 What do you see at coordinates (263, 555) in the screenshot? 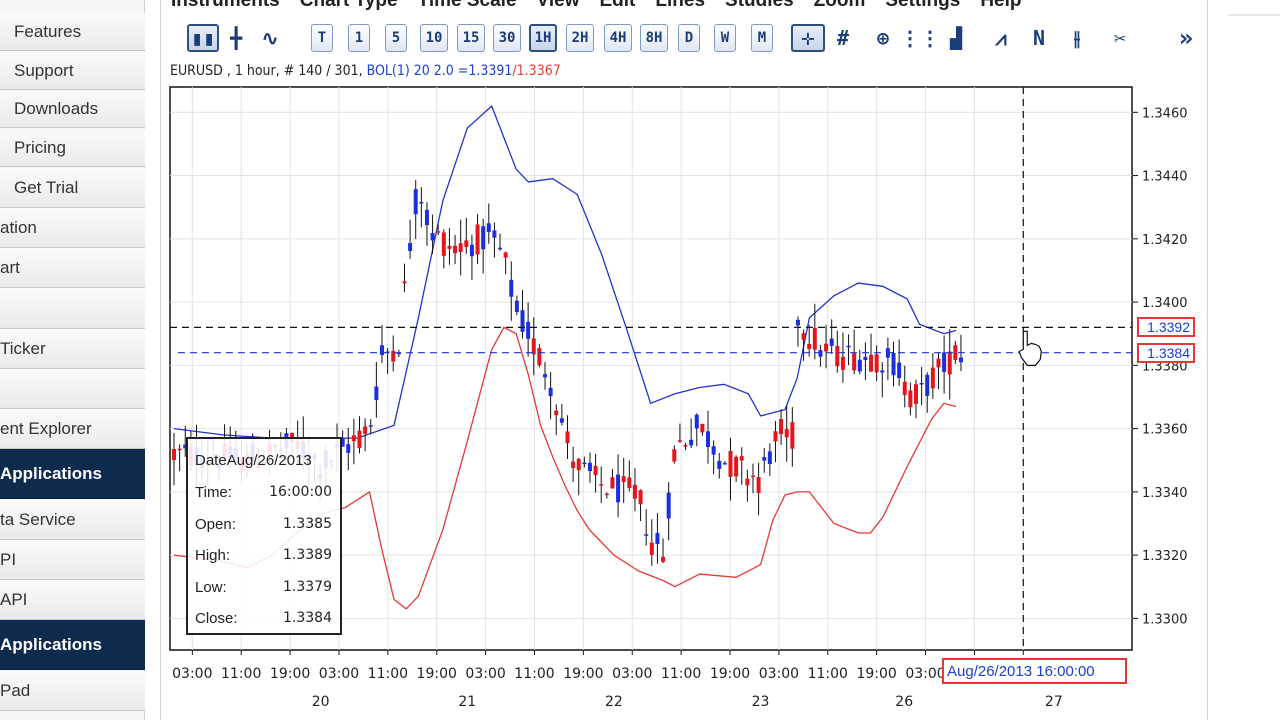
I see `ohlc-high-row: High: 1.3389` at bounding box center [263, 555].